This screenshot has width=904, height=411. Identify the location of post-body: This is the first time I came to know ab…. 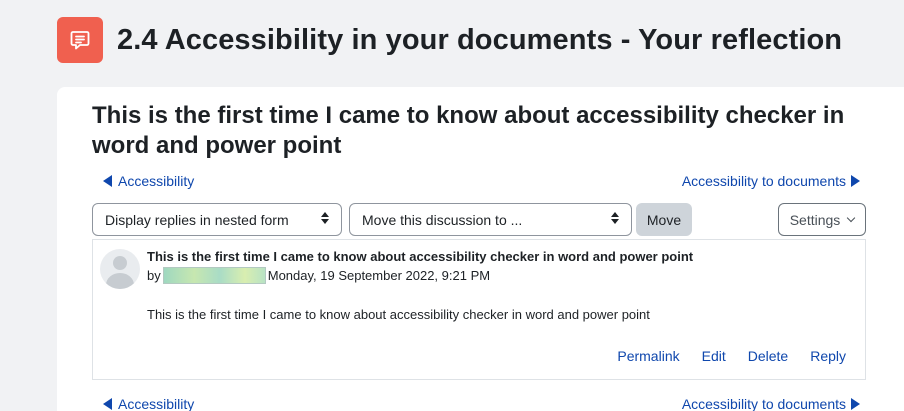
(398, 314).